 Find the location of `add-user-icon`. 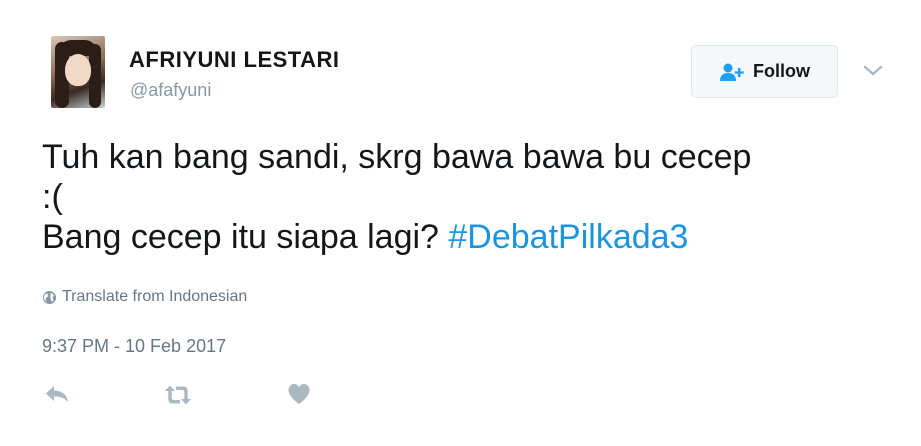

add-user-icon is located at coordinates (732, 72).